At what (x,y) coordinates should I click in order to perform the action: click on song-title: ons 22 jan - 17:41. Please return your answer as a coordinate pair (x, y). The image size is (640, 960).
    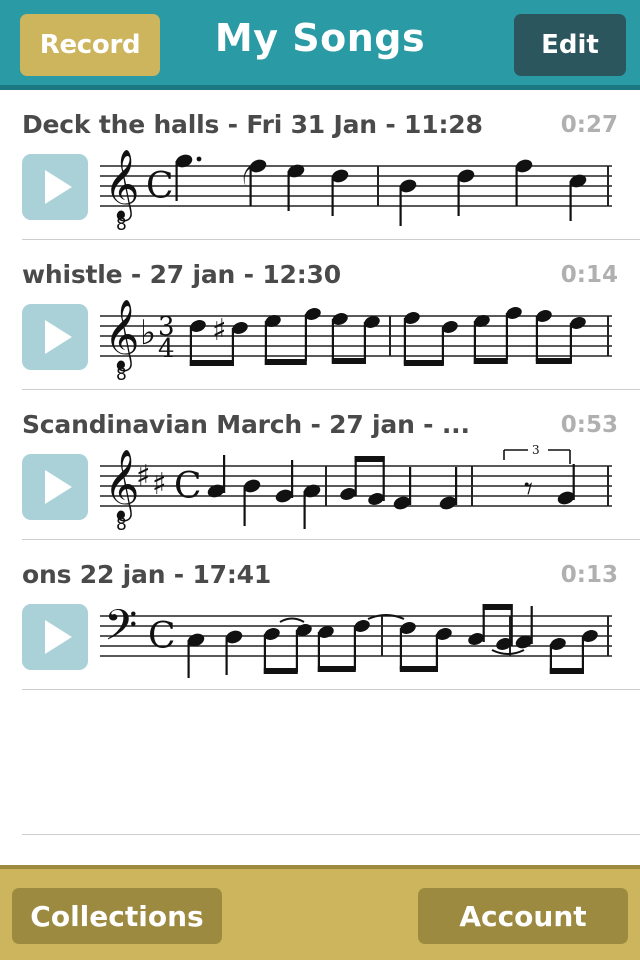
    Looking at the image, I should click on (147, 574).